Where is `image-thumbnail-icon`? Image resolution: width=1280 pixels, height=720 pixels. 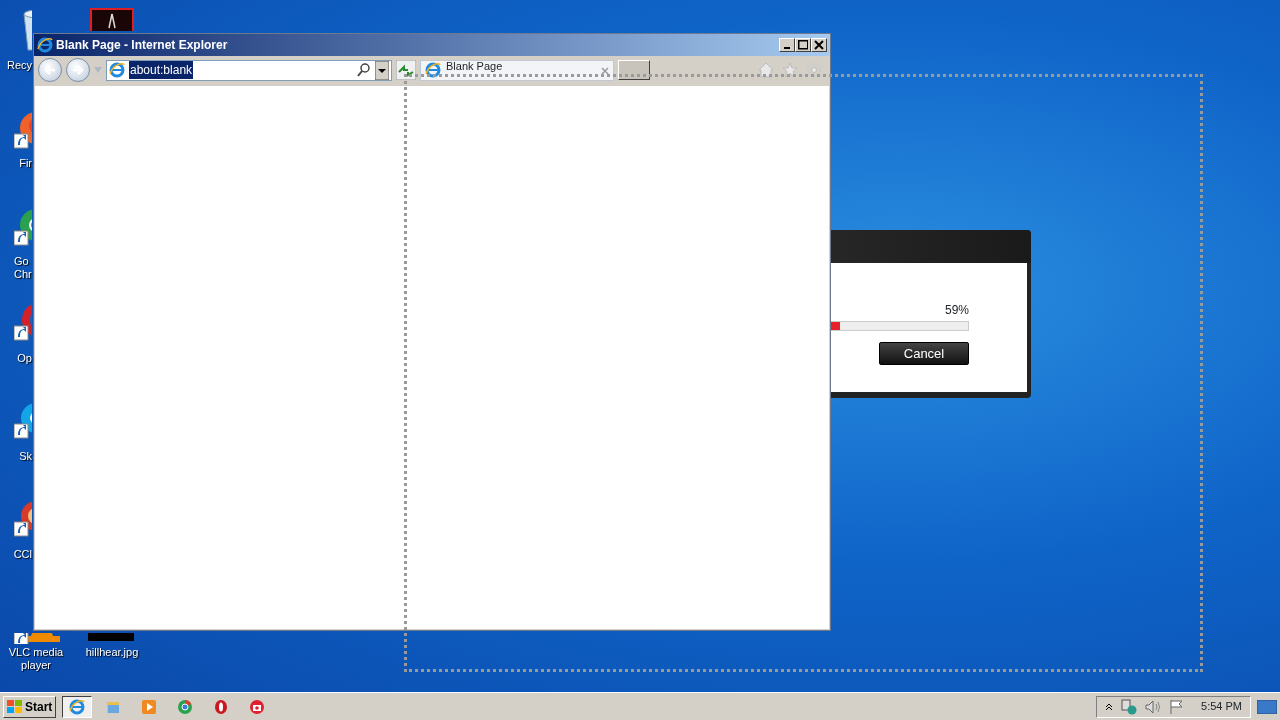 image-thumbnail-icon is located at coordinates (111, 637).